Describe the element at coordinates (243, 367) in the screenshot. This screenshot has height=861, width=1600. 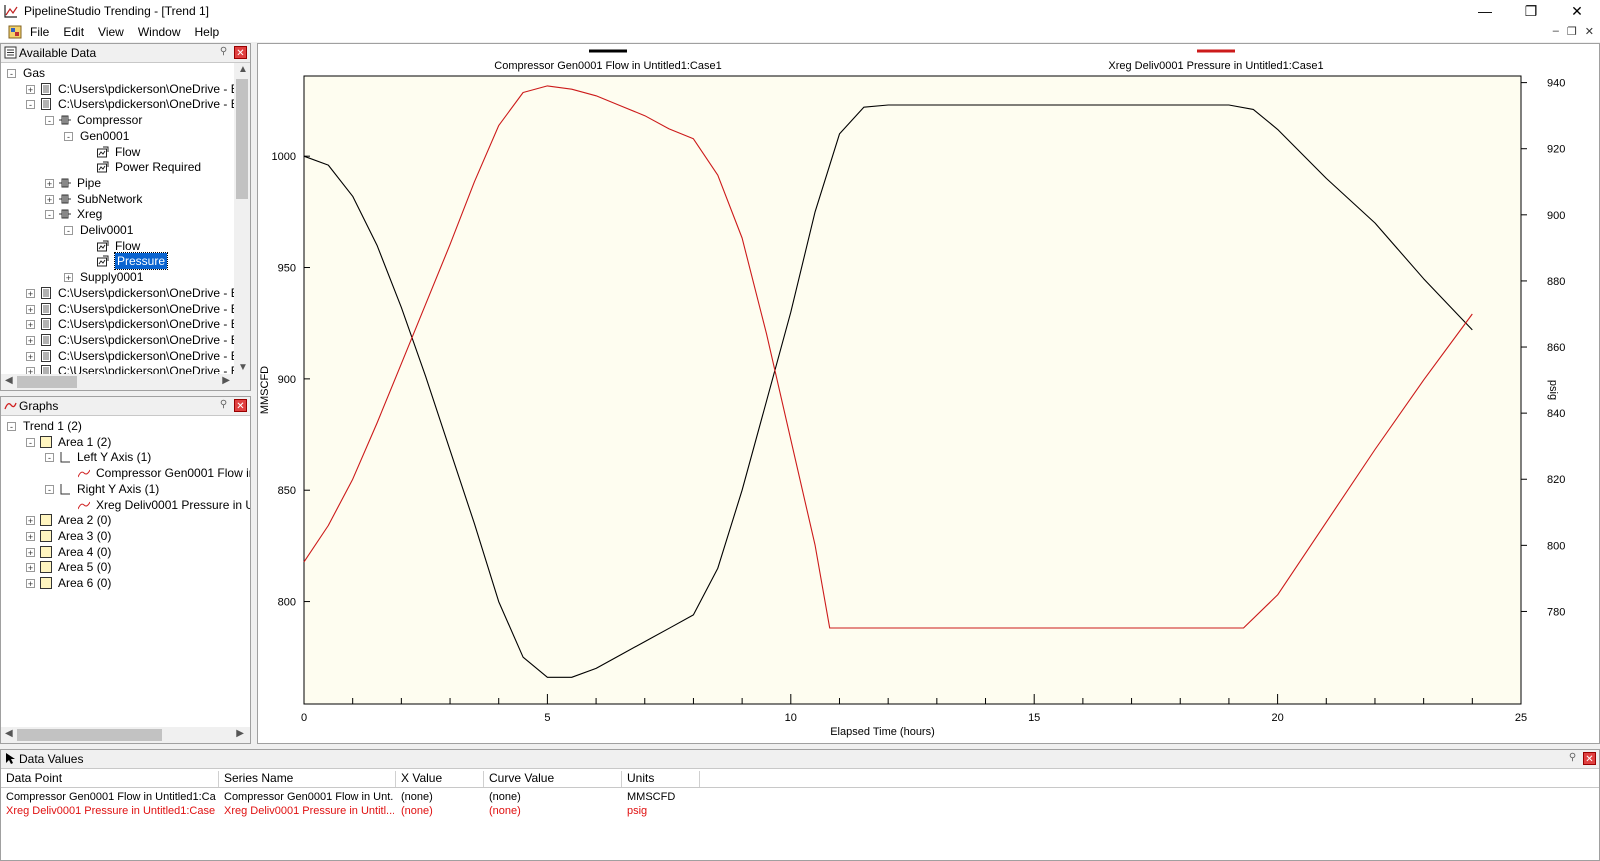
I see `scroll-down-icon: ▼` at that location.